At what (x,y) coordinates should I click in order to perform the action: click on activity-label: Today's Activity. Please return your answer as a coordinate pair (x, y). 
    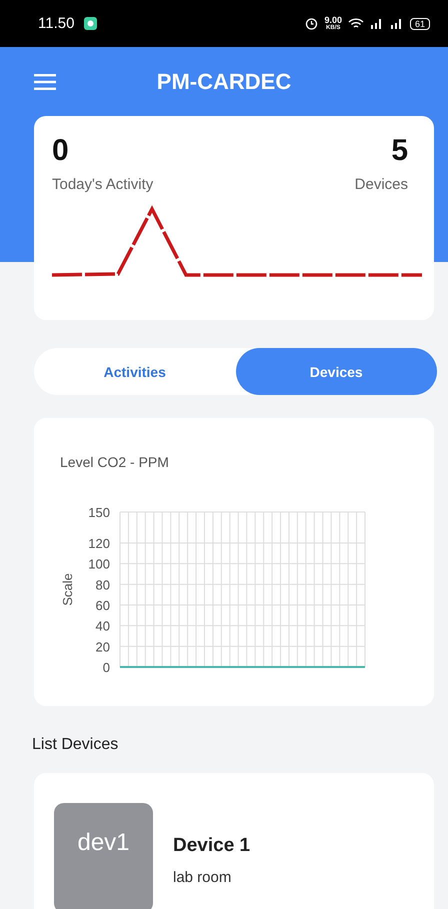
    Looking at the image, I should click on (103, 184).